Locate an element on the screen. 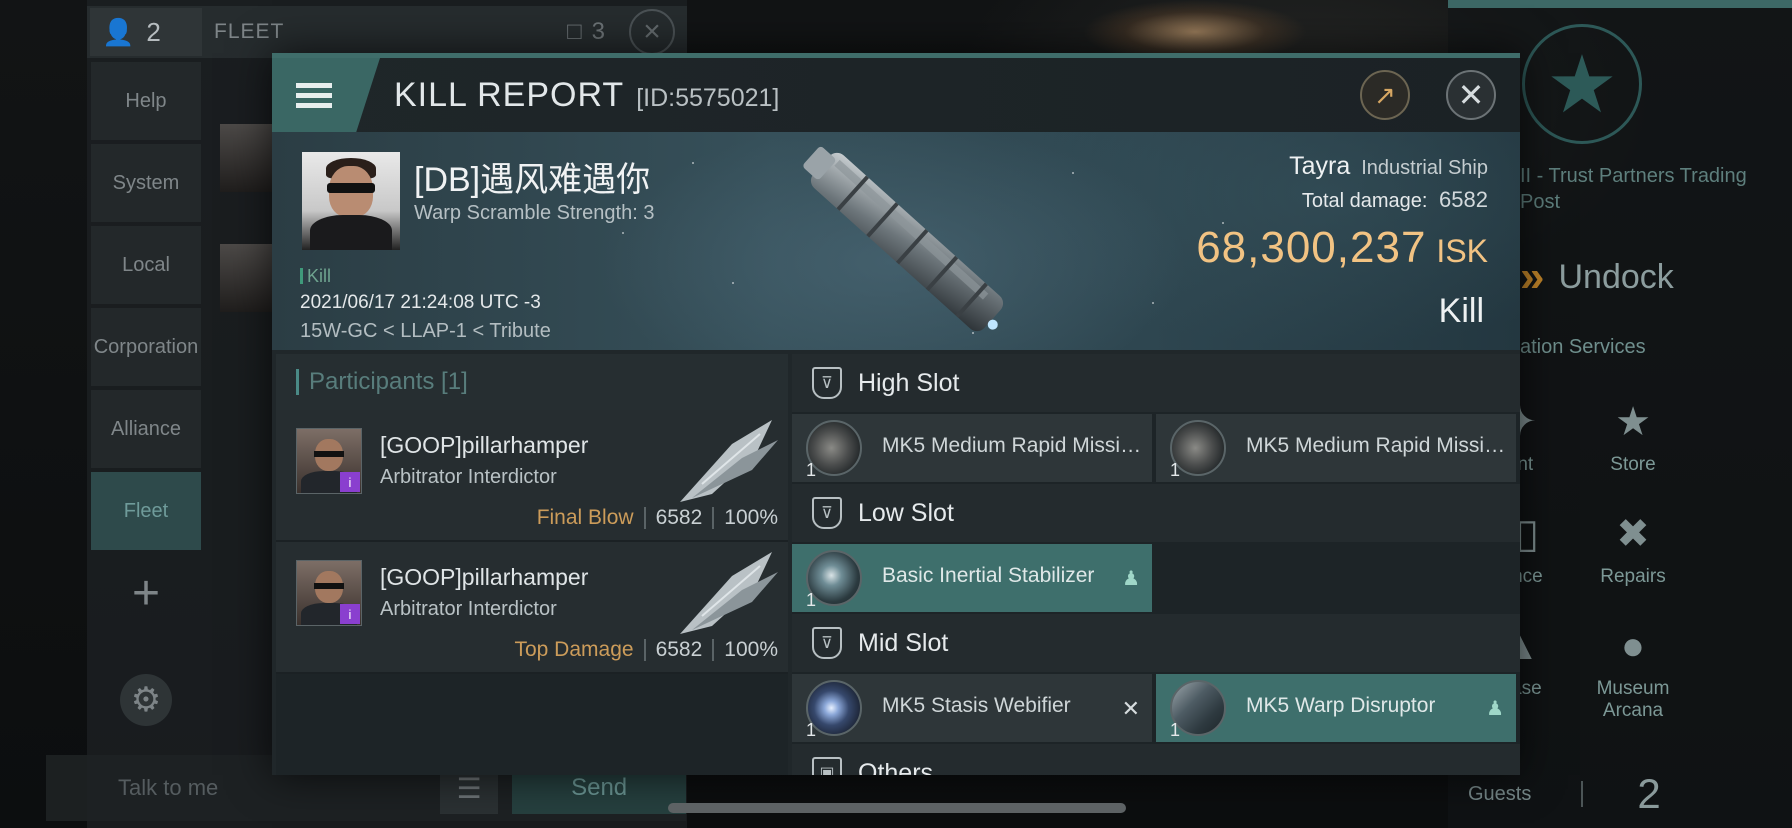 This screenshot has height=828, width=1792. warp-scramble: Warp Scramble Strength: 3 is located at coordinates (534, 213).